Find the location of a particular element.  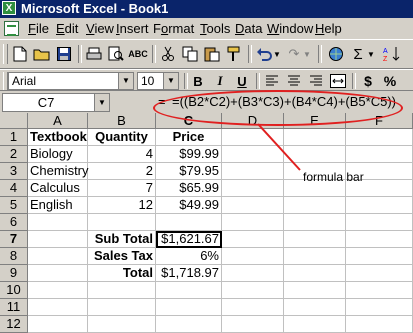

cell-d7 is located at coordinates (253, 239).